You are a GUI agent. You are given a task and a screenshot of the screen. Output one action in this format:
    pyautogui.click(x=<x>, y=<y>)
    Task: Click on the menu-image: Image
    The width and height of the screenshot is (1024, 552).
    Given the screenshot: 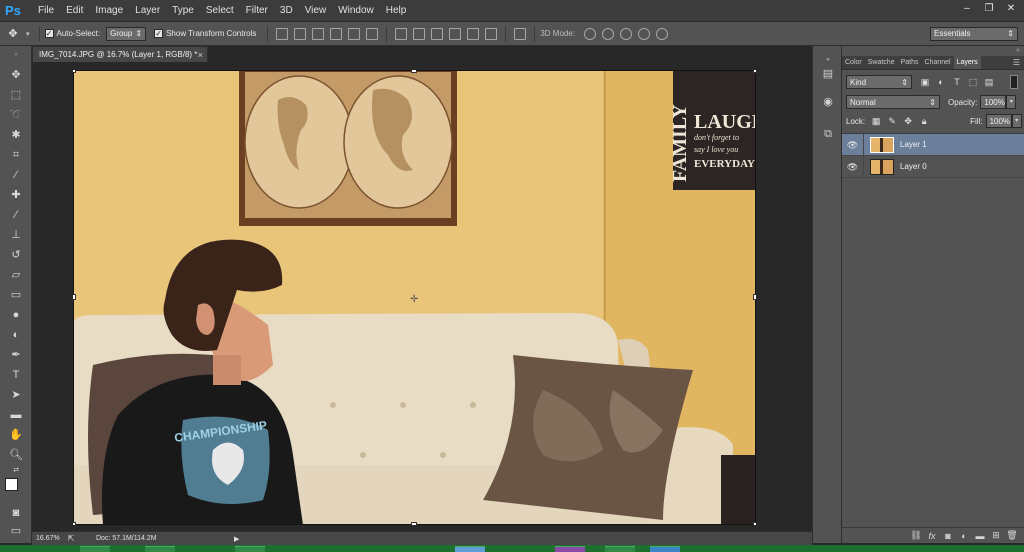 What is the action you would take?
    pyautogui.click(x=109, y=11)
    